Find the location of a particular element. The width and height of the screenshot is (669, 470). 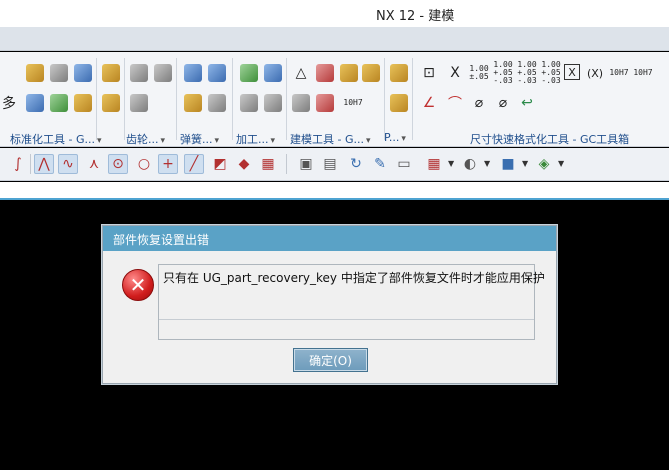

face-icon: ◆ is located at coordinates (244, 164).